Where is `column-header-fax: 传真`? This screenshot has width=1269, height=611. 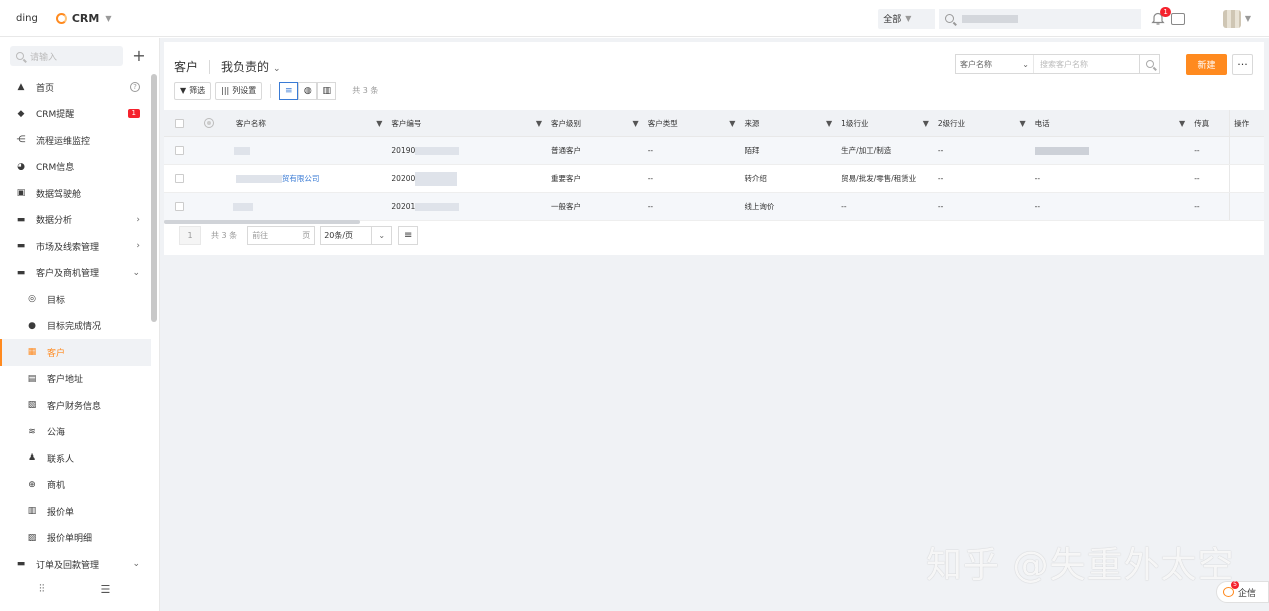 column-header-fax: 传真 is located at coordinates (1210, 123).